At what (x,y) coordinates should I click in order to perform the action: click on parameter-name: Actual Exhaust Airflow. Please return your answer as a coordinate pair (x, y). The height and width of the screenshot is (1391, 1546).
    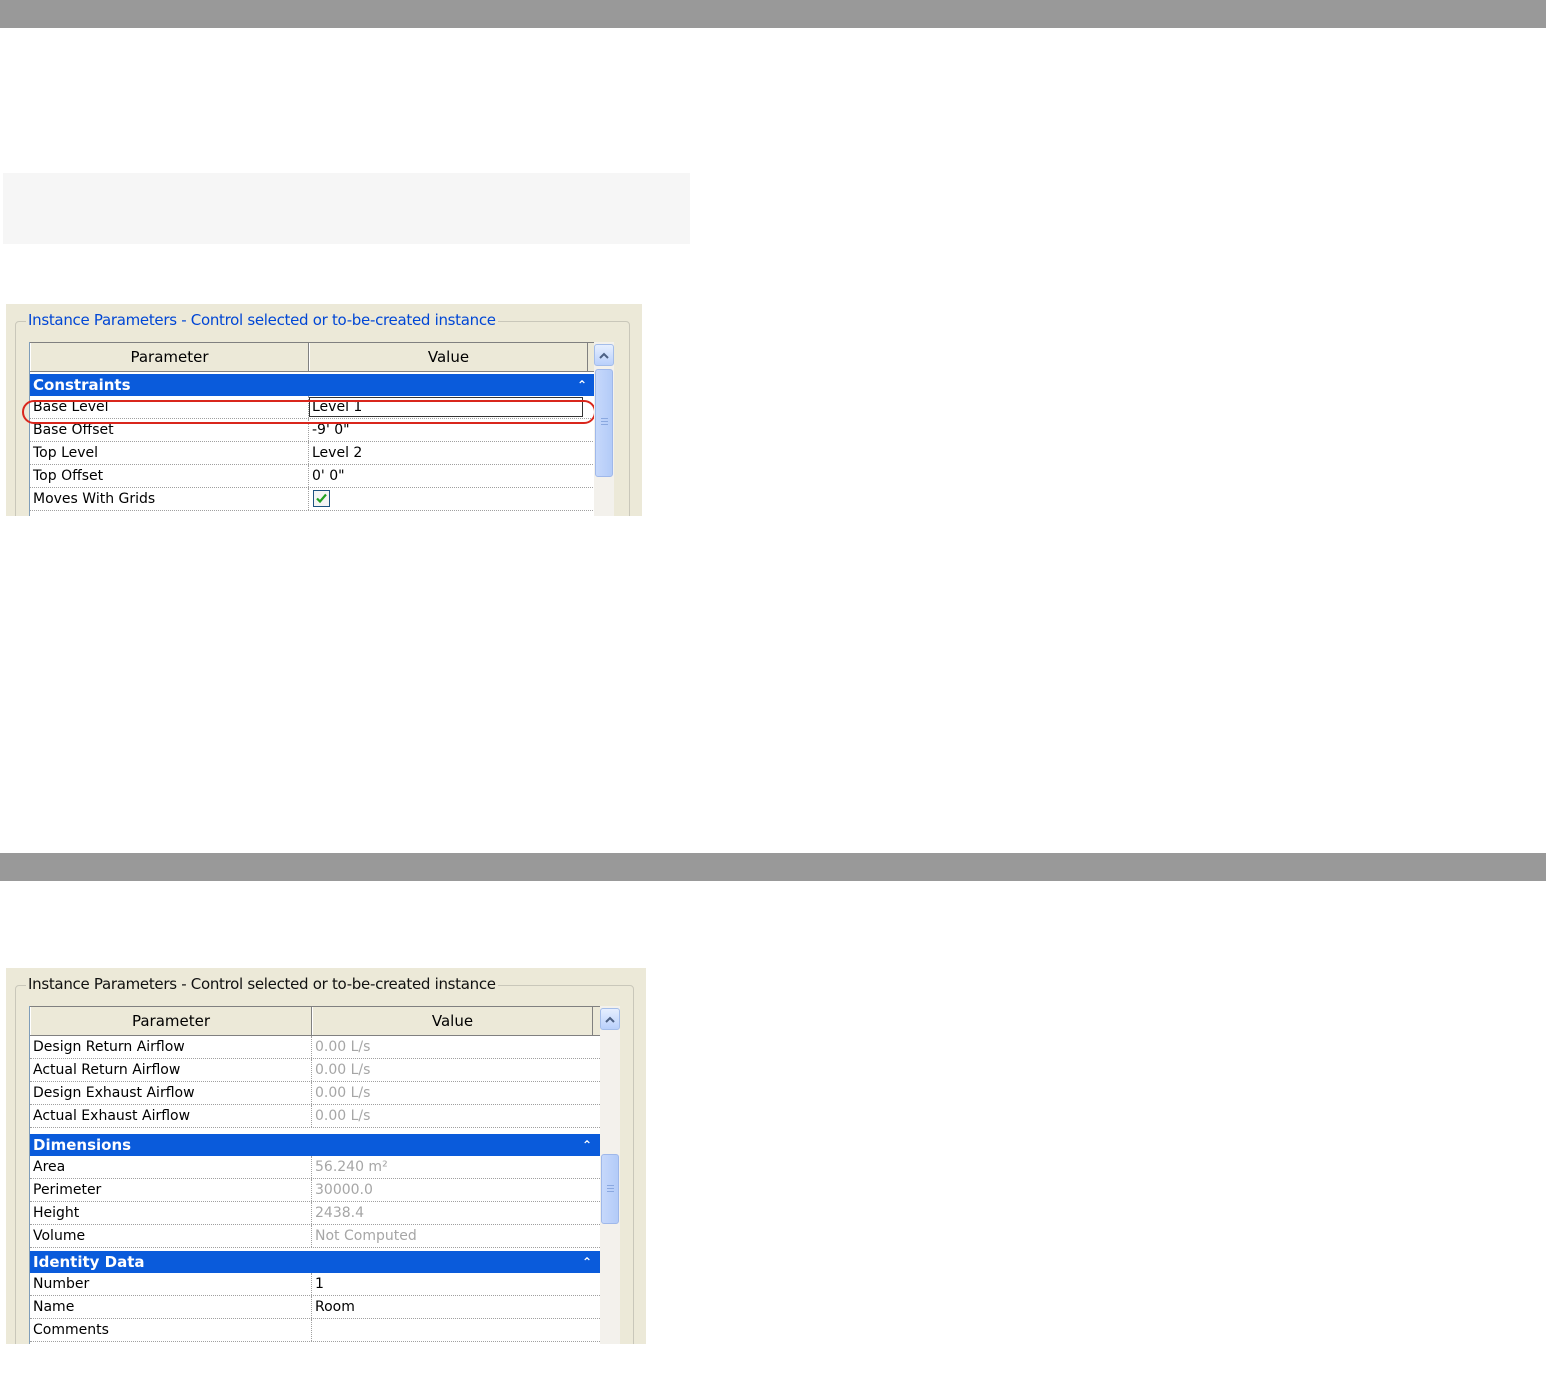
    Looking at the image, I should click on (171, 1116).